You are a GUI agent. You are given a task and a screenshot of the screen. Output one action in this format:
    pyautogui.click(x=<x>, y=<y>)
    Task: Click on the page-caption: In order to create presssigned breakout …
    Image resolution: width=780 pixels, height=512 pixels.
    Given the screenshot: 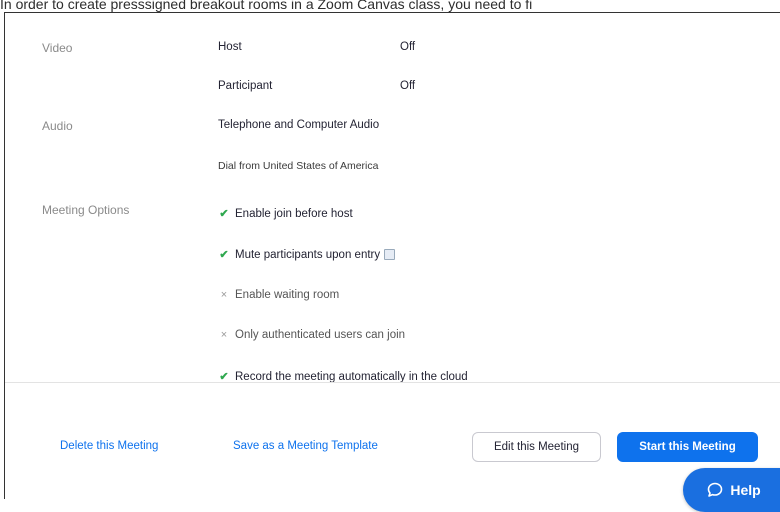 What is the action you would take?
    pyautogui.click(x=266, y=6)
    